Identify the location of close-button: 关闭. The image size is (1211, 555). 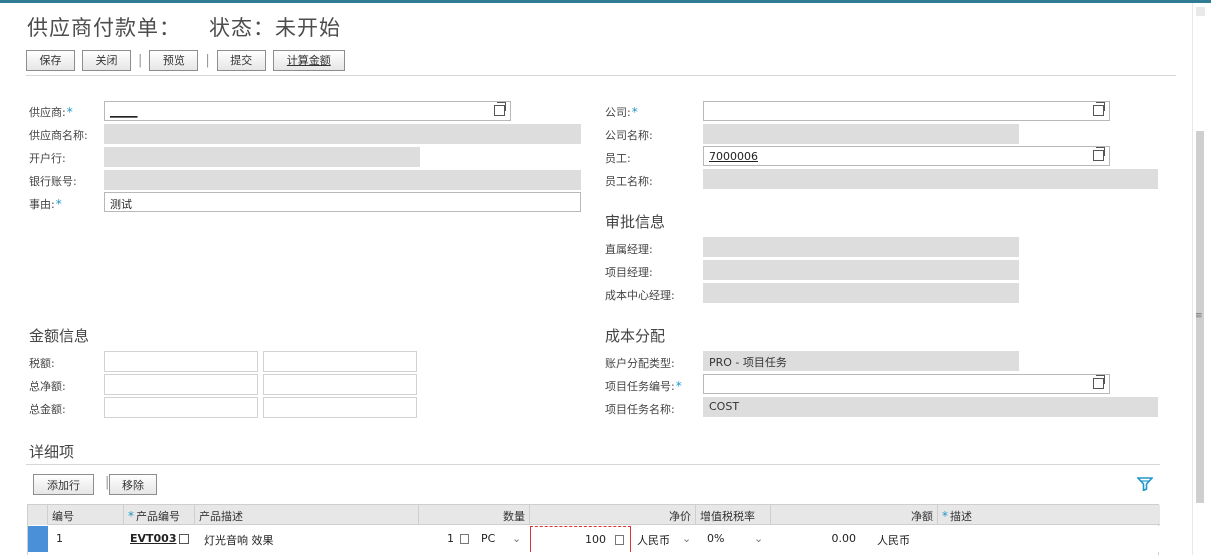
(106, 60).